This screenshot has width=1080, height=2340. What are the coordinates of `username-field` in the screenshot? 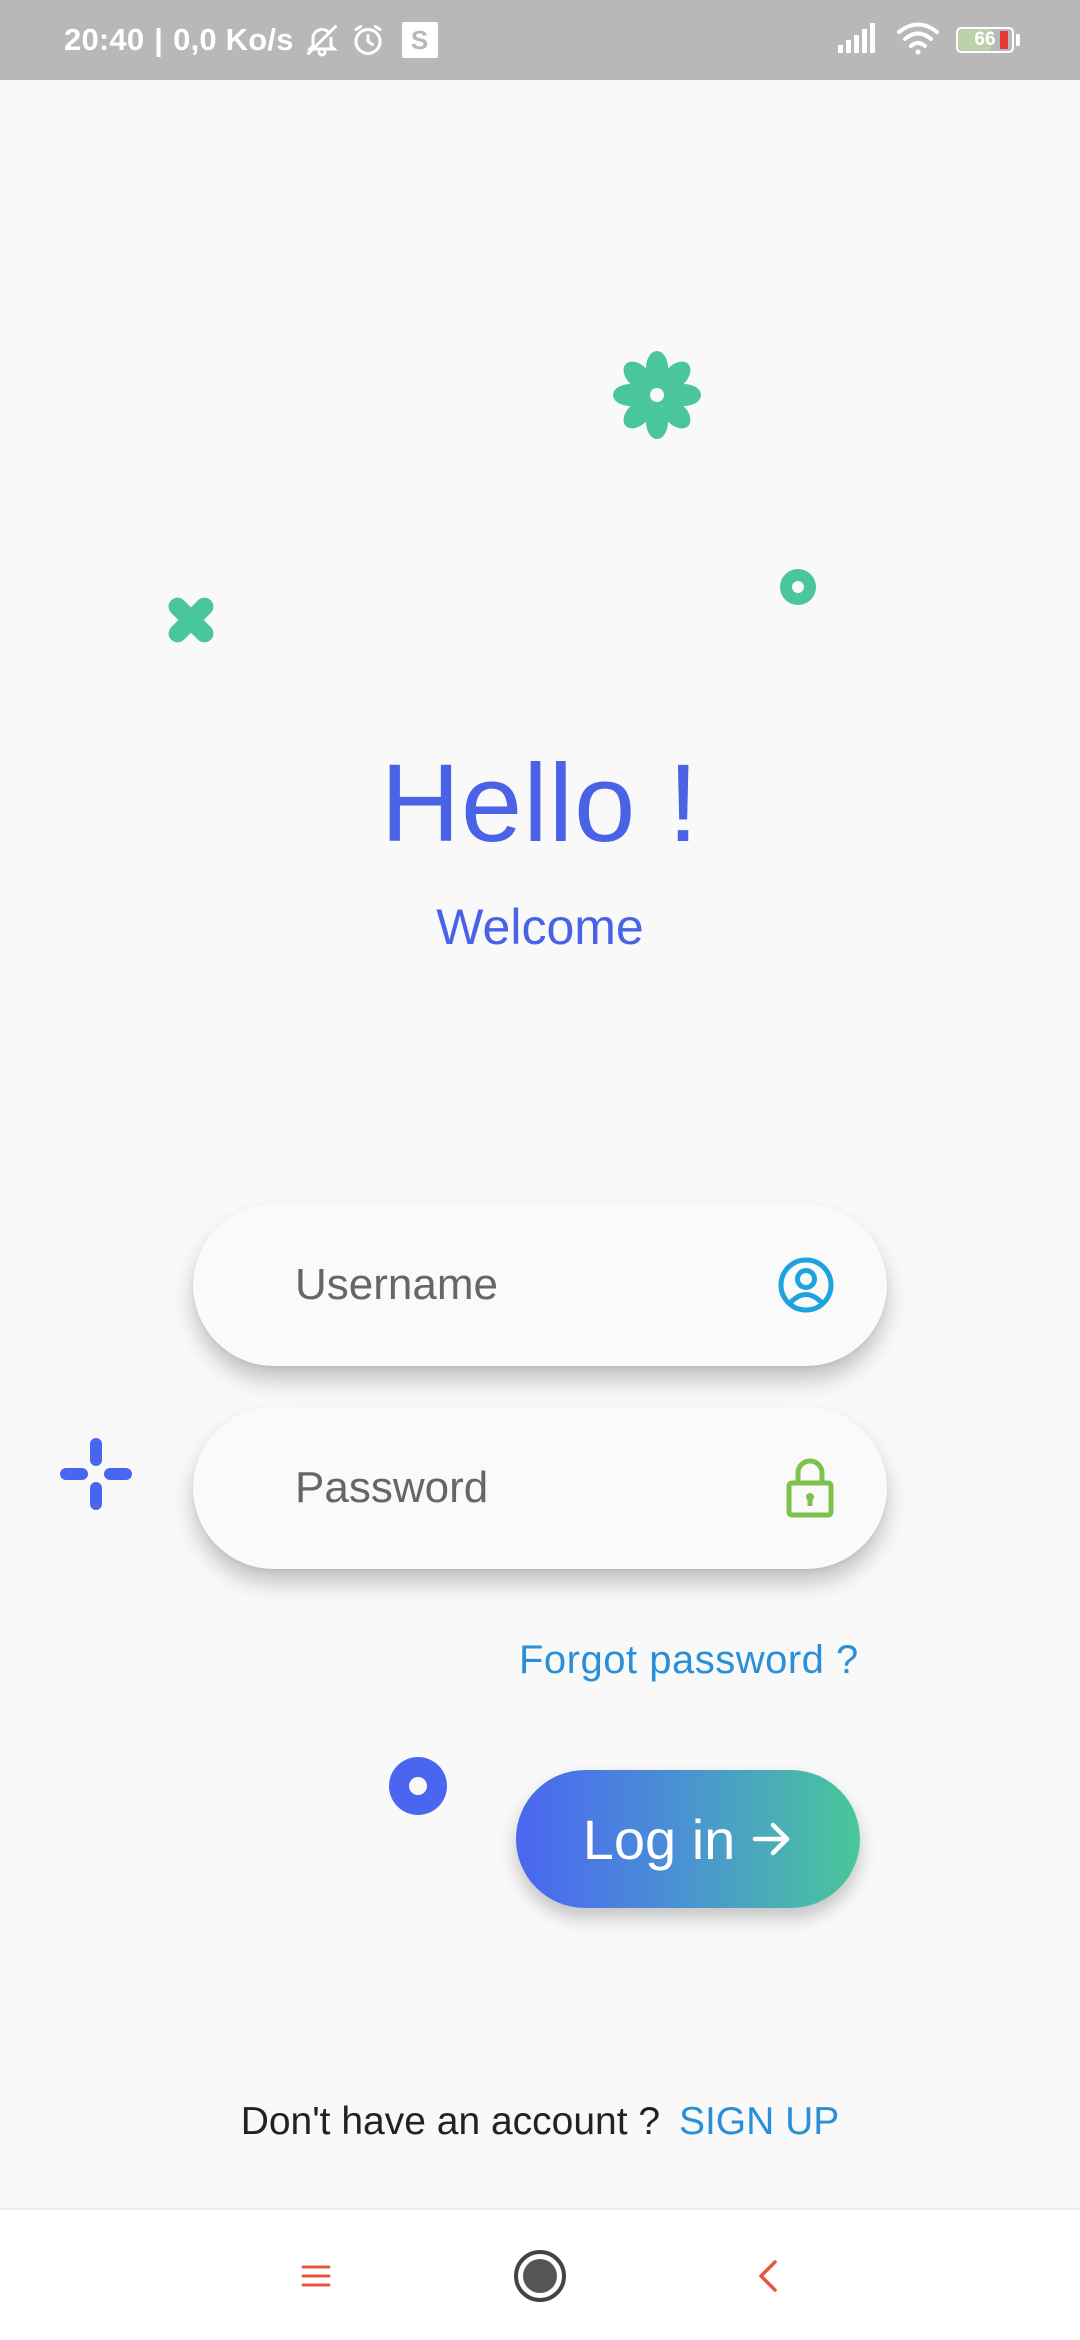 It's located at (540, 1285).